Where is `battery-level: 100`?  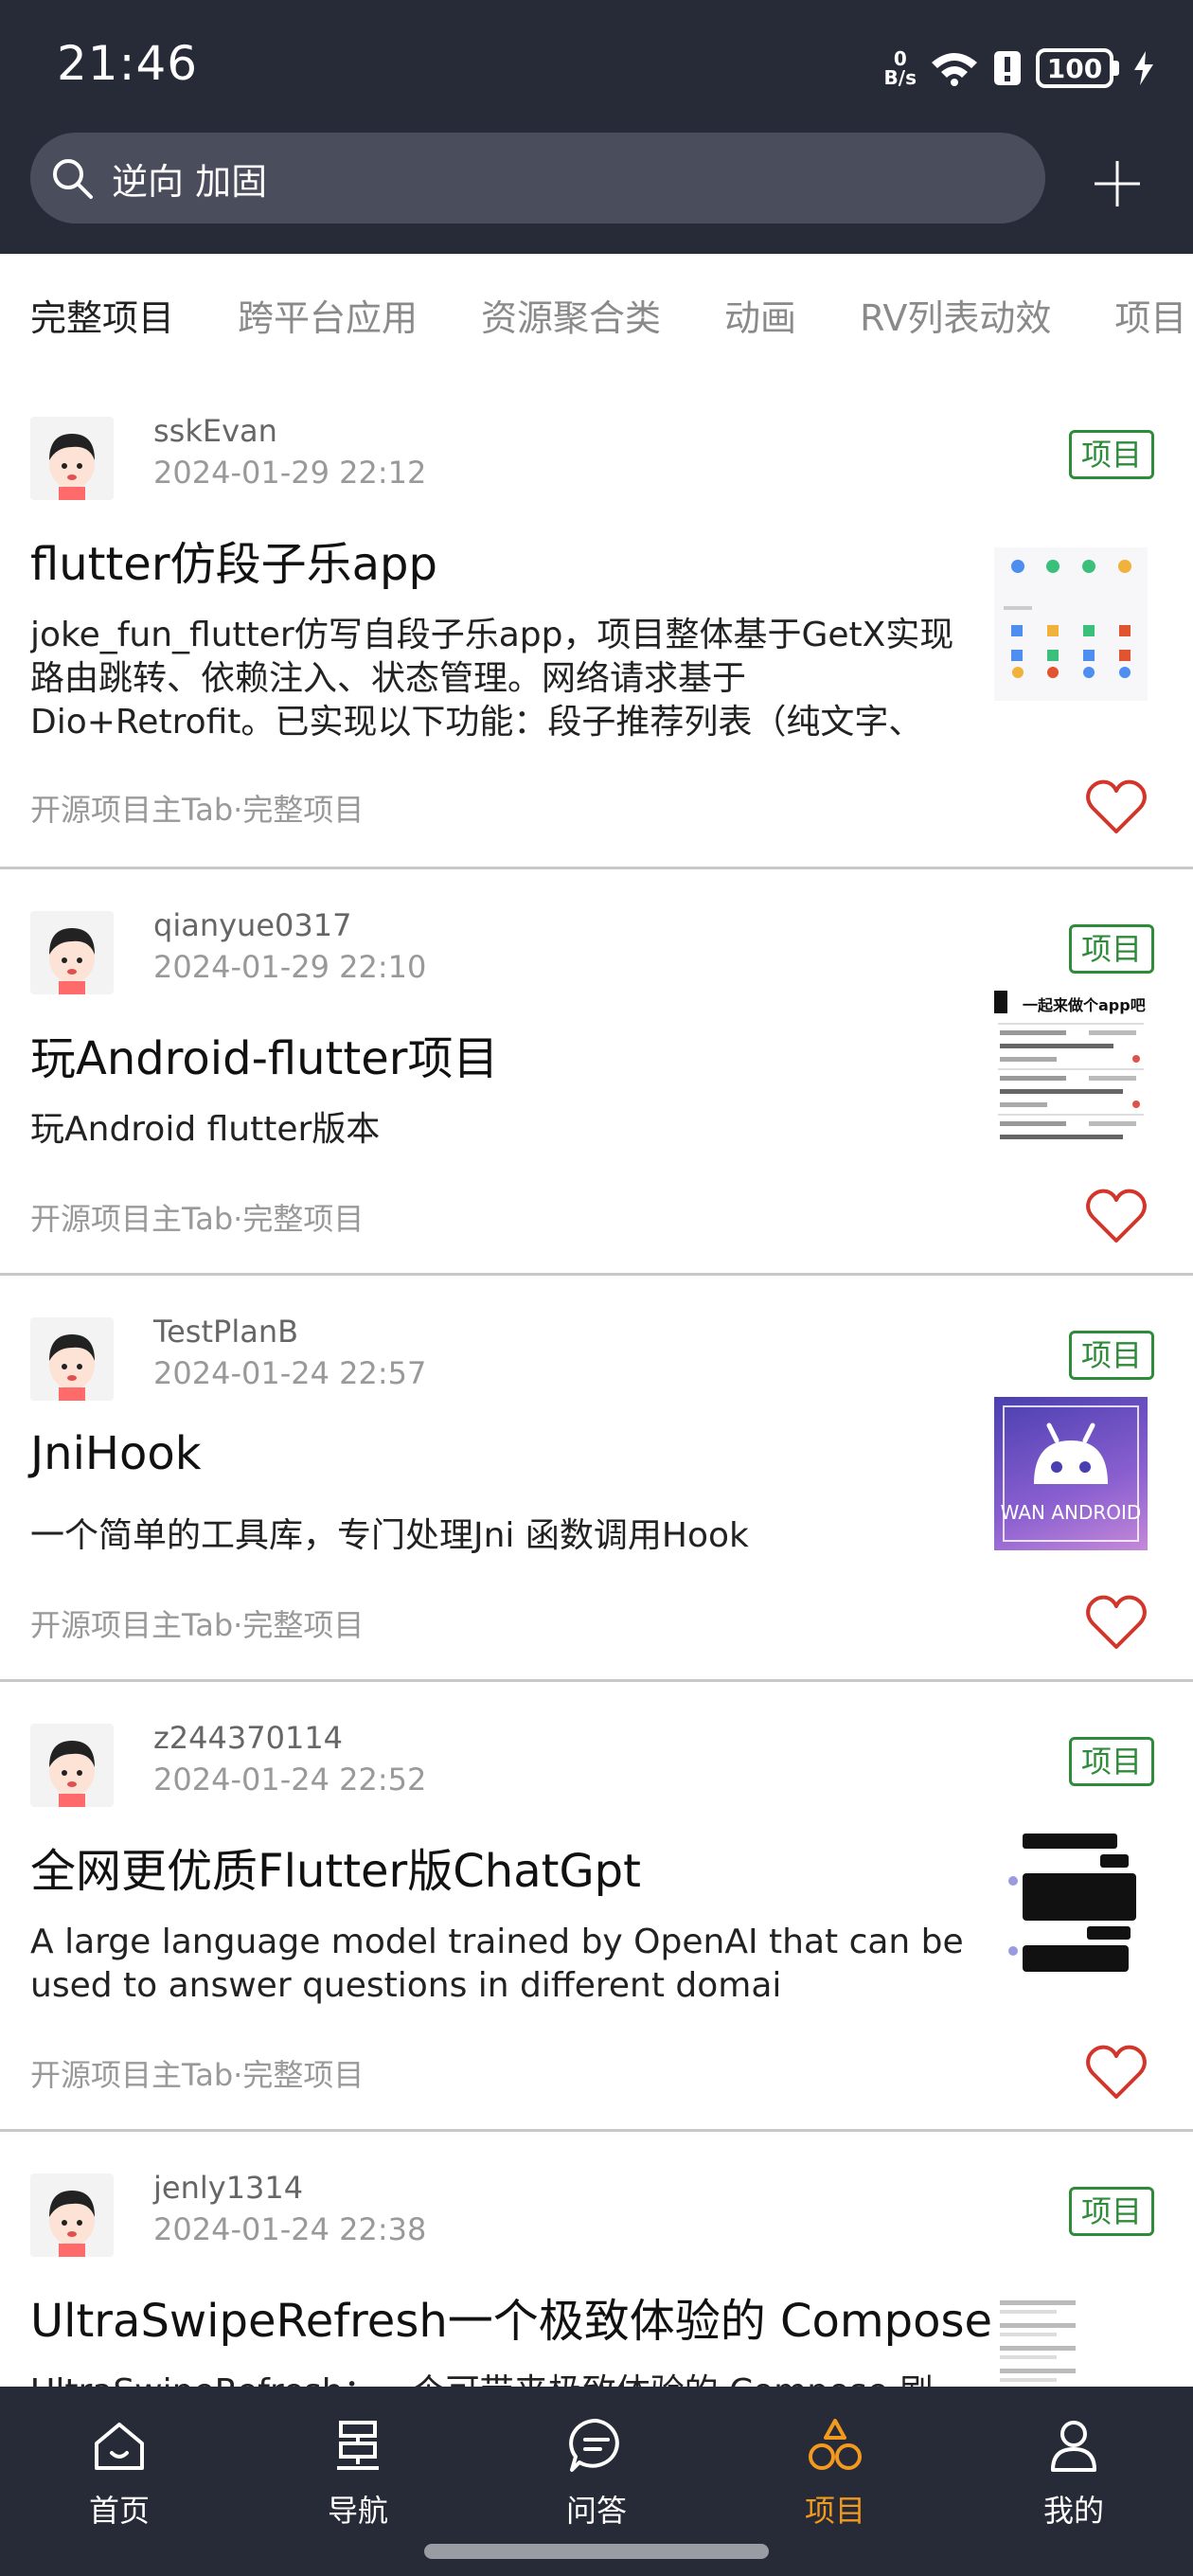
battery-level: 100 is located at coordinates (1074, 68).